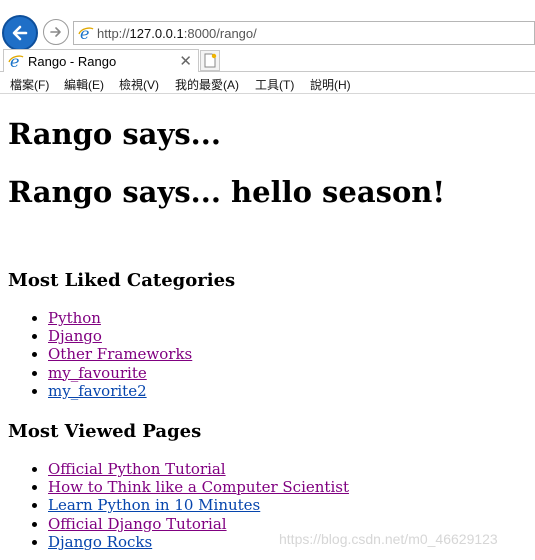  What do you see at coordinates (105, 431) in the screenshot?
I see `pages-heading: Most Viewed Pages` at bounding box center [105, 431].